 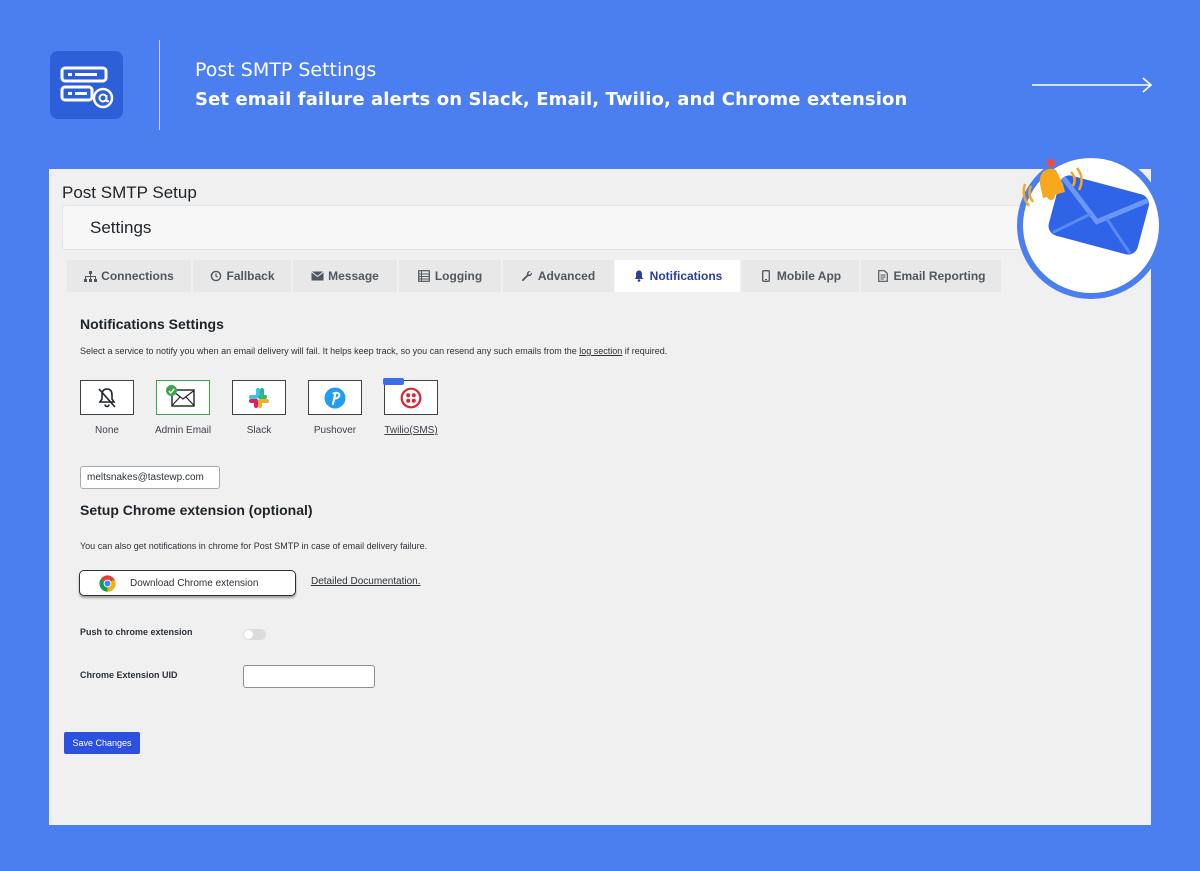 What do you see at coordinates (424, 276) in the screenshot?
I see `list-icon` at bounding box center [424, 276].